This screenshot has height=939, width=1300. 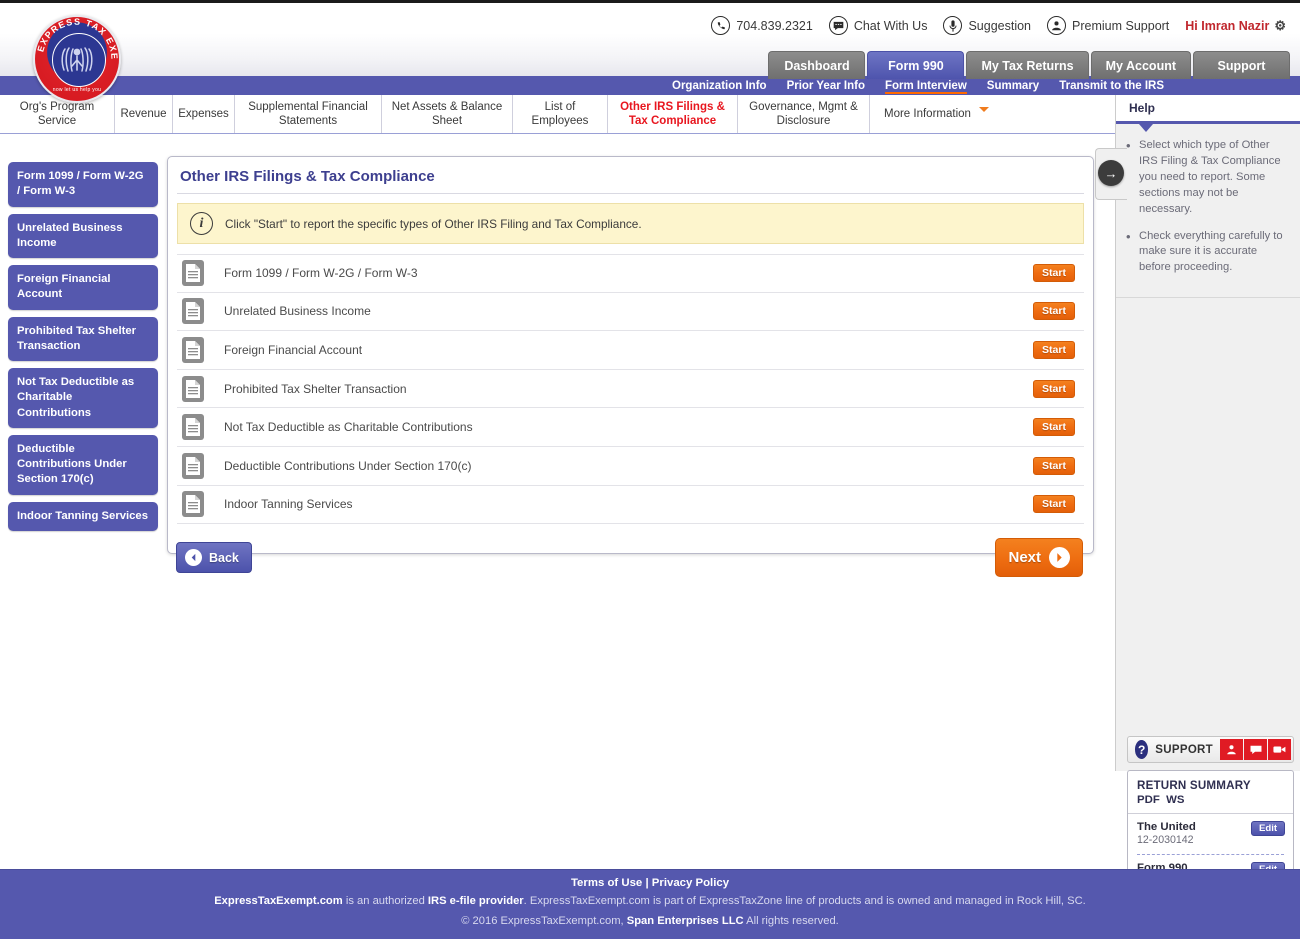 I want to click on section-tab-list-of-employees: List of Employees, so click(x=560, y=114).